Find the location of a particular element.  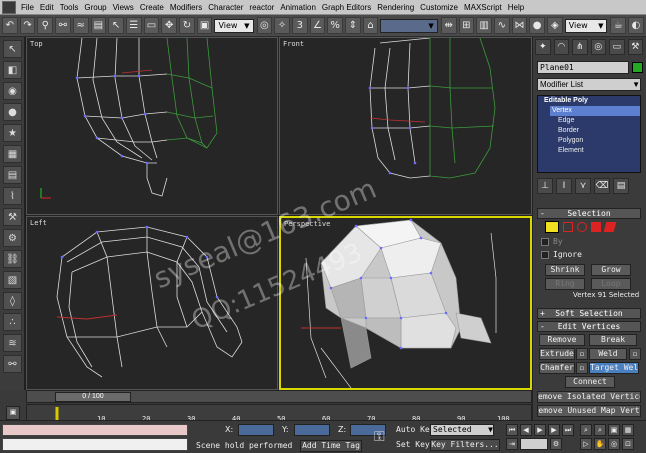

by-vertex-checkbox is located at coordinates (545, 242).